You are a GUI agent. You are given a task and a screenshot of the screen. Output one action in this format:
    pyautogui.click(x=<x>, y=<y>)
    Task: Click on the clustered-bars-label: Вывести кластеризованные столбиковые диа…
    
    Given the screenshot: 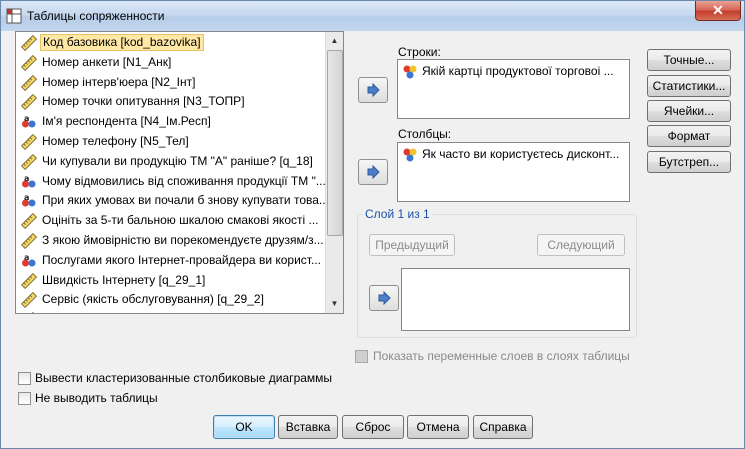 What is the action you would take?
    pyautogui.click(x=184, y=378)
    